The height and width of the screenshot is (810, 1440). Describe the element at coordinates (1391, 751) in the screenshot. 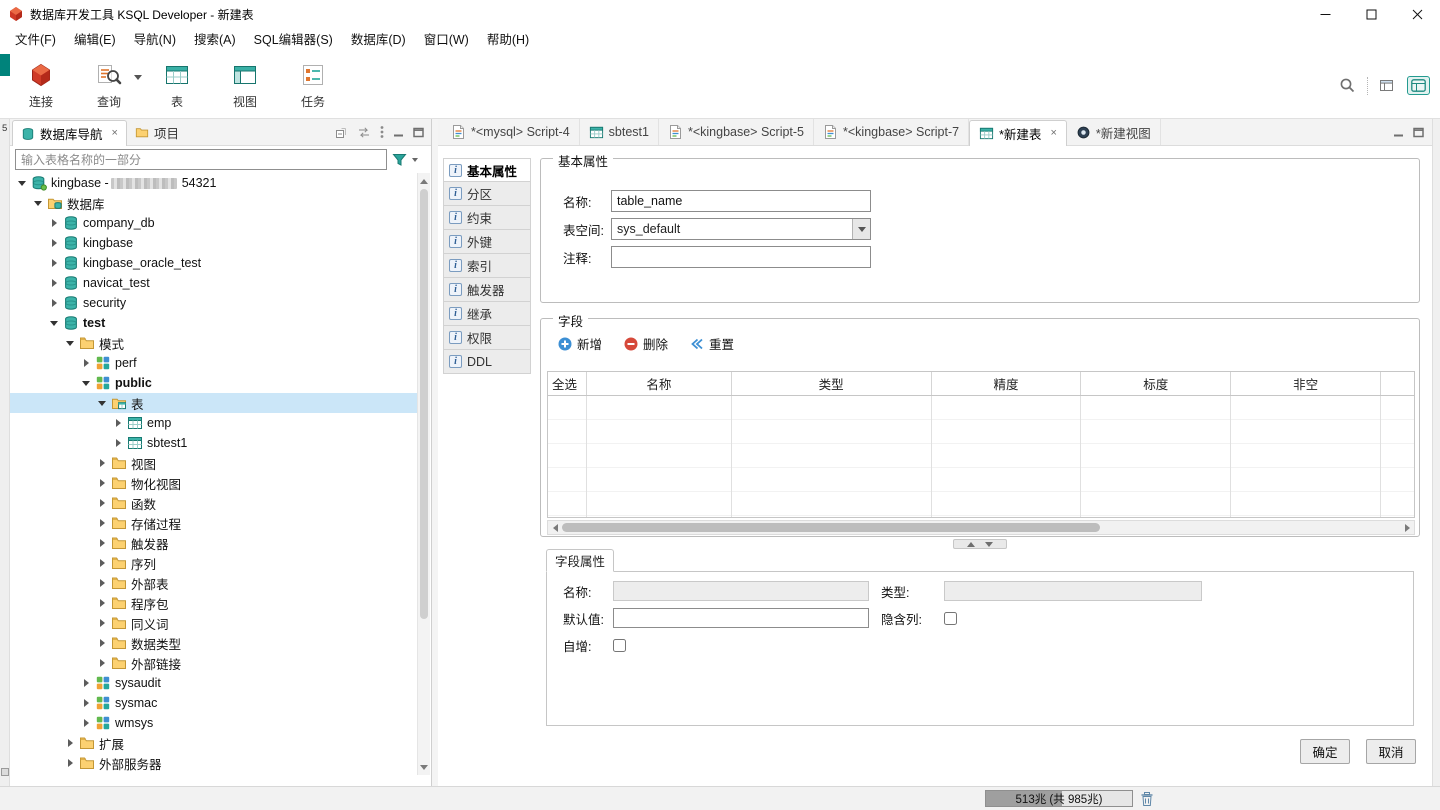

I see `cancel-button: 取消` at that location.